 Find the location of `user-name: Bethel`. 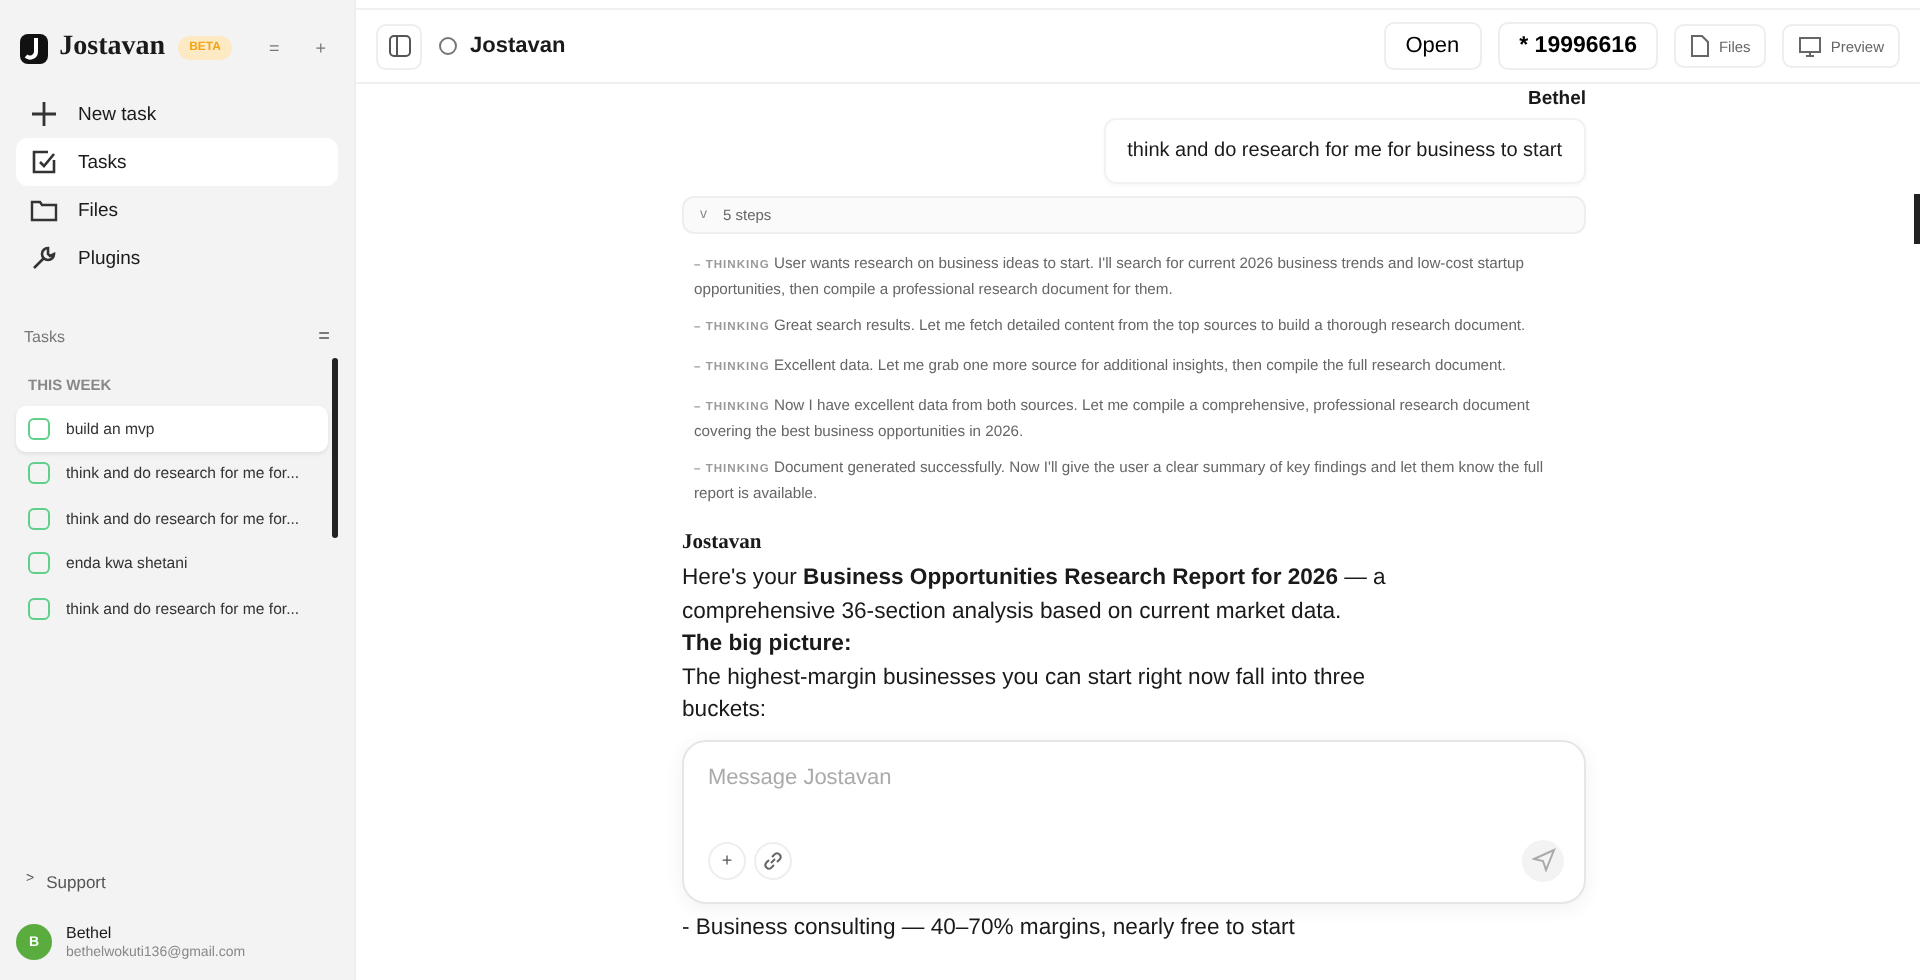

user-name: Bethel is located at coordinates (90, 933).